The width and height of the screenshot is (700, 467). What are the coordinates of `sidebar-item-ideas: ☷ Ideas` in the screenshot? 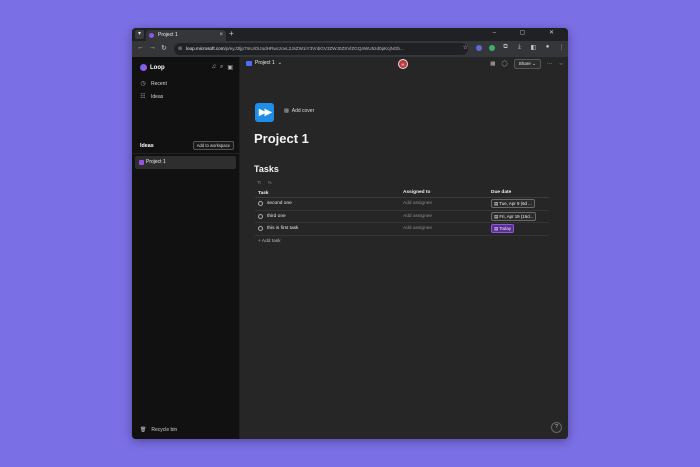 It's located at (153, 97).